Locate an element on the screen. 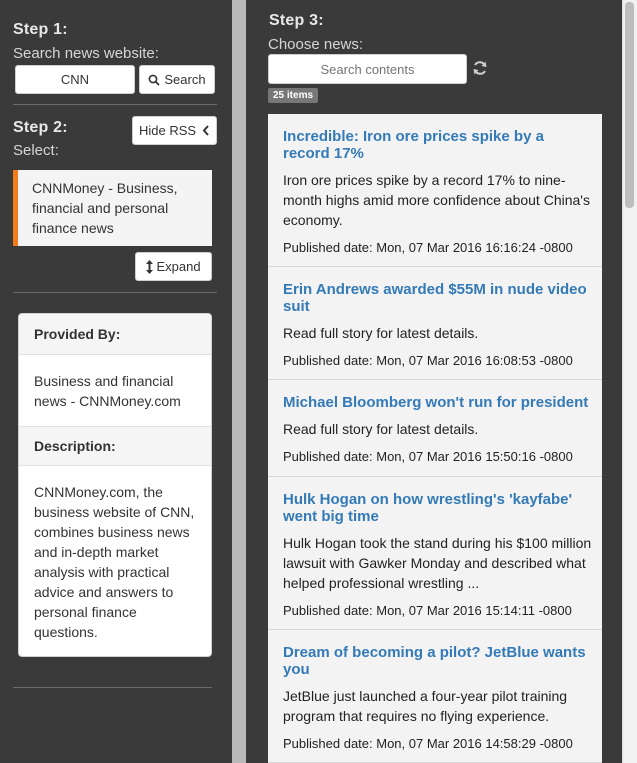 The height and width of the screenshot is (763, 637). hide-rss-button: Hide RSS is located at coordinates (174, 130).